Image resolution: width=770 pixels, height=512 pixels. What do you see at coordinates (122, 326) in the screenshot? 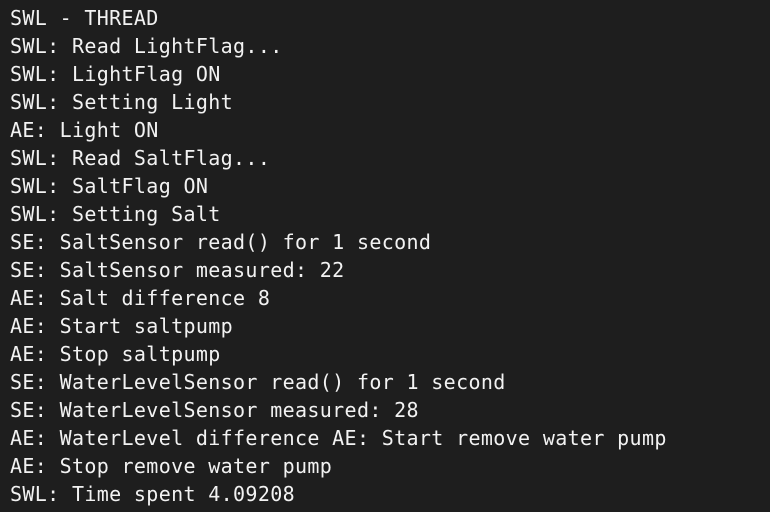
I see `output-line: AE: Start saltpump` at bounding box center [122, 326].